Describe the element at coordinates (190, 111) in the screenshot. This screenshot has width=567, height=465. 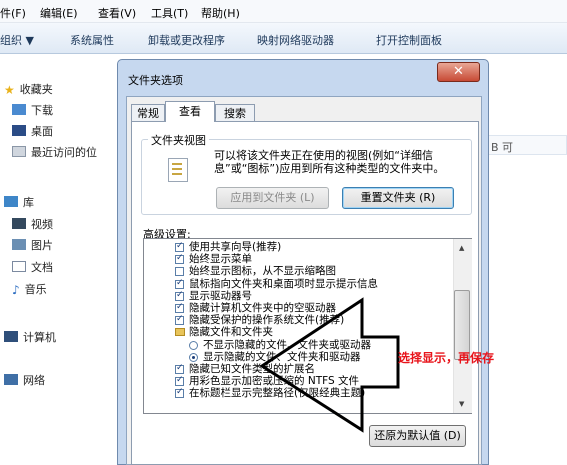
I see `tab-view: 查看` at that location.